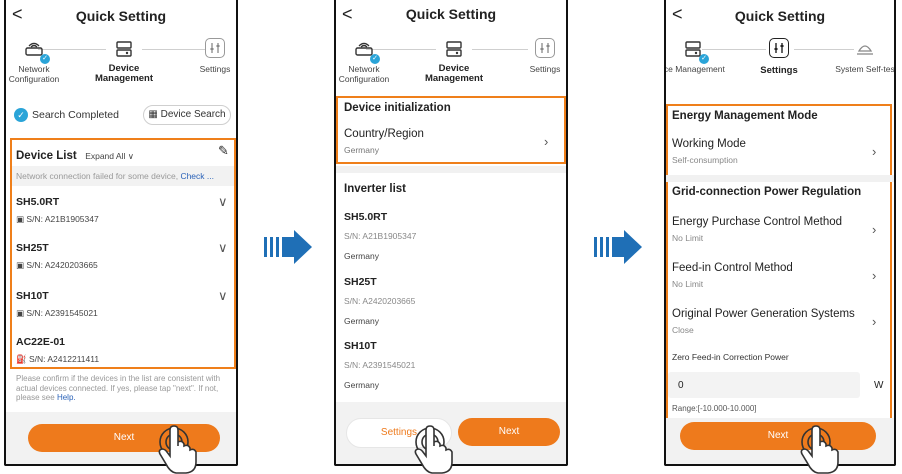  What do you see at coordinates (109, 156) in the screenshot?
I see `expand-all-toggle: Expand All ∨` at bounding box center [109, 156].